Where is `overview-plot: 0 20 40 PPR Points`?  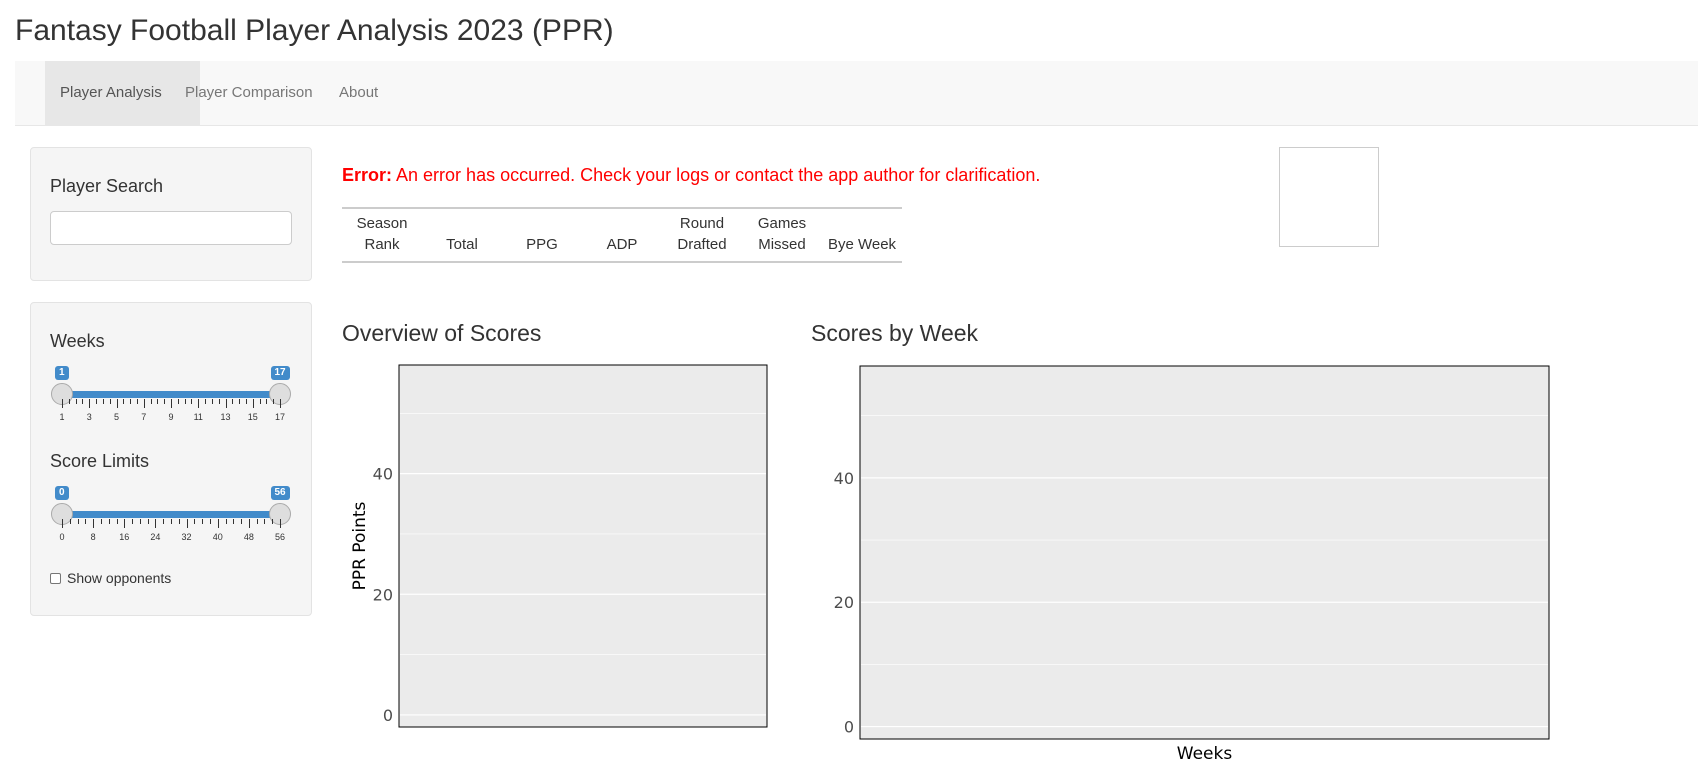 overview-plot: 0 20 40 PPR Points is located at coordinates (559, 546).